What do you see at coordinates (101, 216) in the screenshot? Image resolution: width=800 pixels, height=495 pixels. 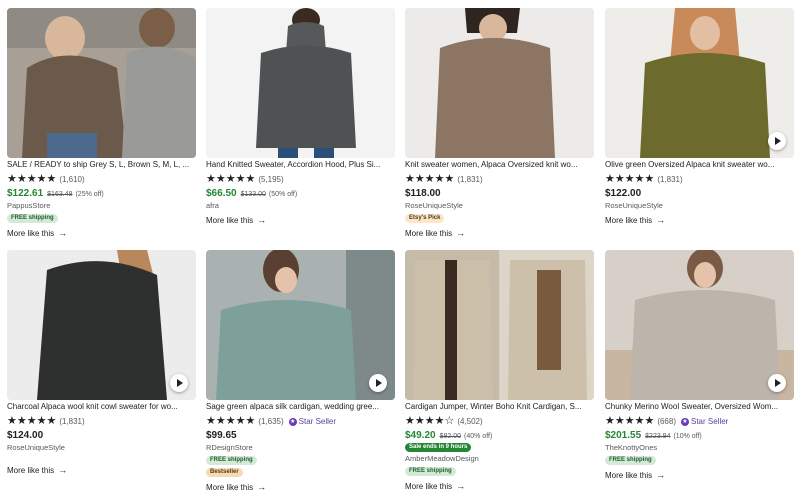 I see `tags: FREE shipping` at bounding box center [101, 216].